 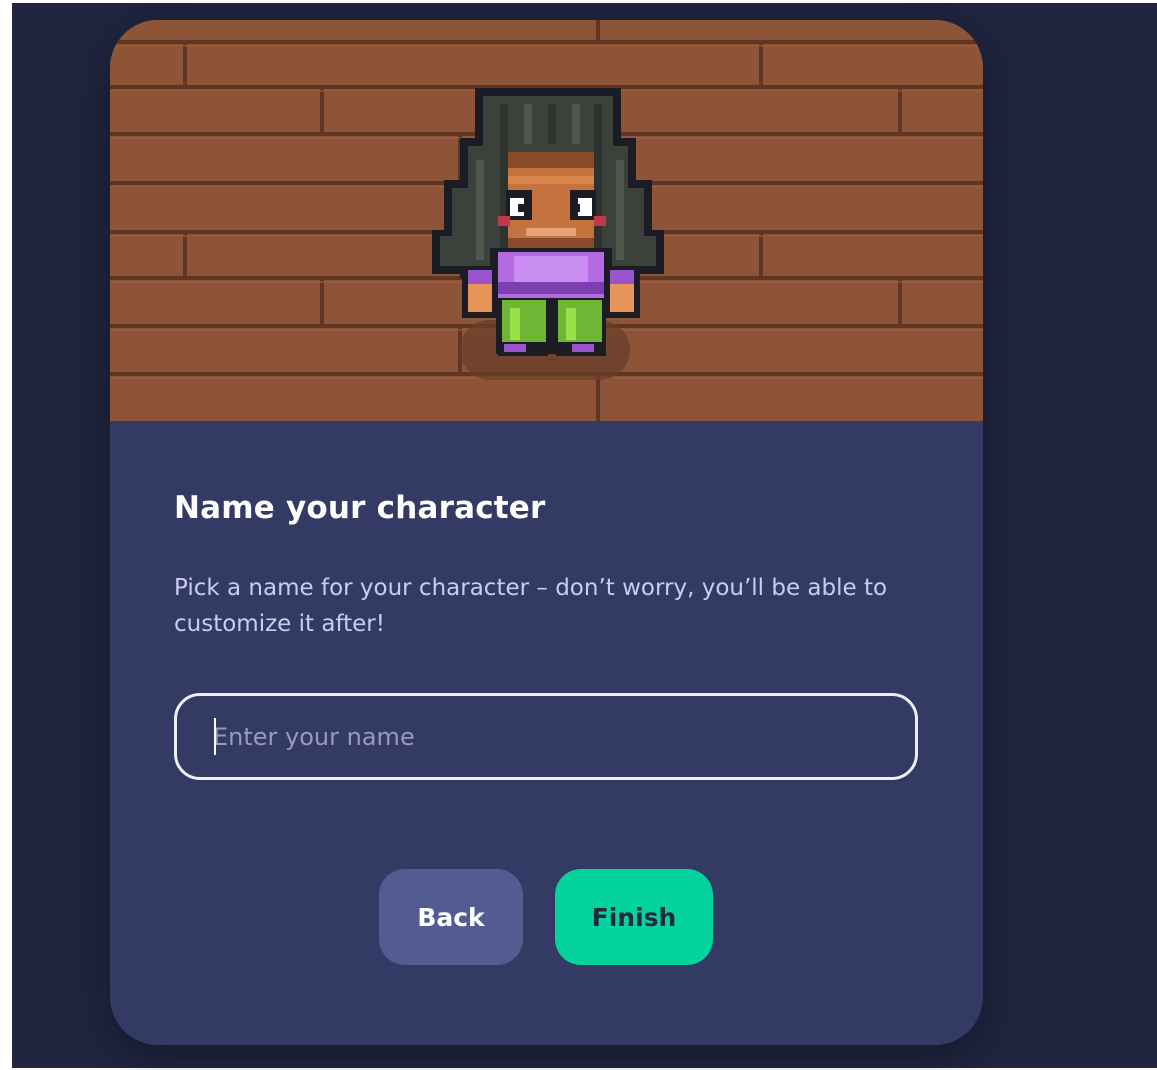 What do you see at coordinates (546, 736) in the screenshot?
I see `character-name-input` at bounding box center [546, 736].